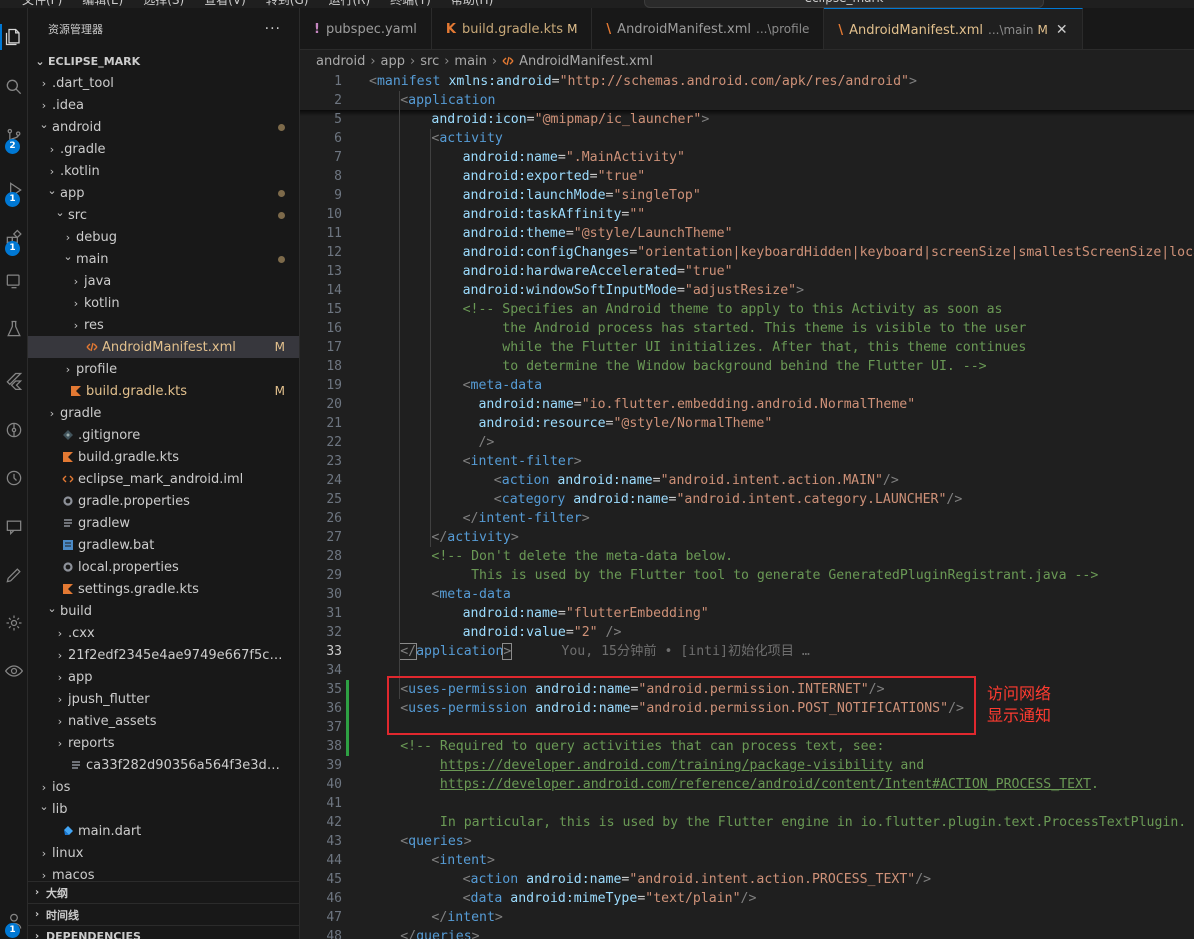 The height and width of the screenshot is (939, 1194). What do you see at coordinates (110, 831) in the screenshot?
I see `tree-item-label: main.dart` at bounding box center [110, 831].